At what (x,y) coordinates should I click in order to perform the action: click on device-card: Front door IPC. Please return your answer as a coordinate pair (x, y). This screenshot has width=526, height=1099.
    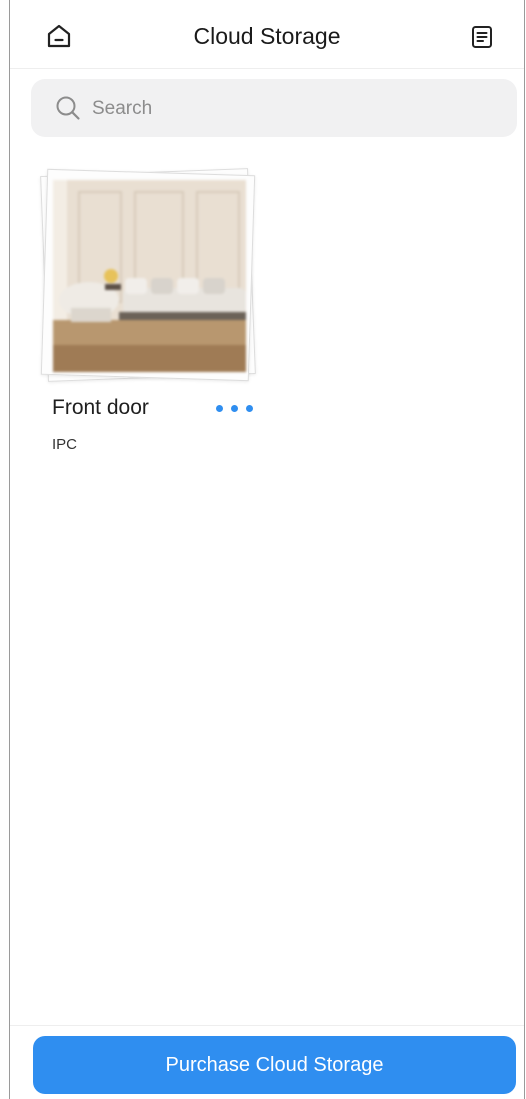
    Looking at the image, I should click on (149, 311).